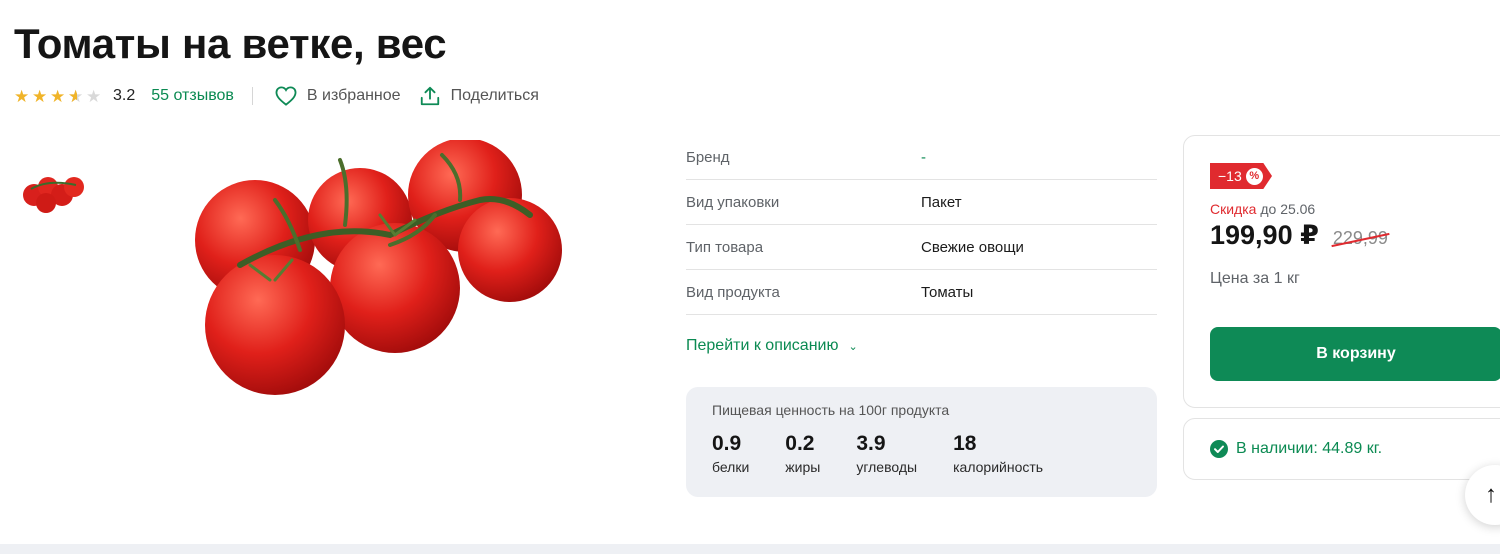  I want to click on price-row: 199,90 ₽ 229,99, so click(1299, 235).